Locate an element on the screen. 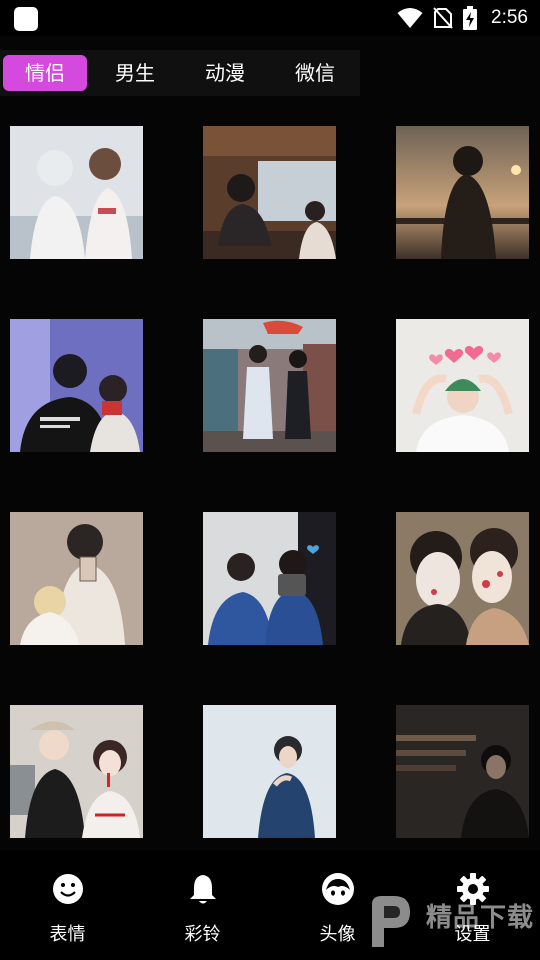 This screenshot has width=540, height=960. nav-item-stickers: 表情 is located at coordinates (67, 905).